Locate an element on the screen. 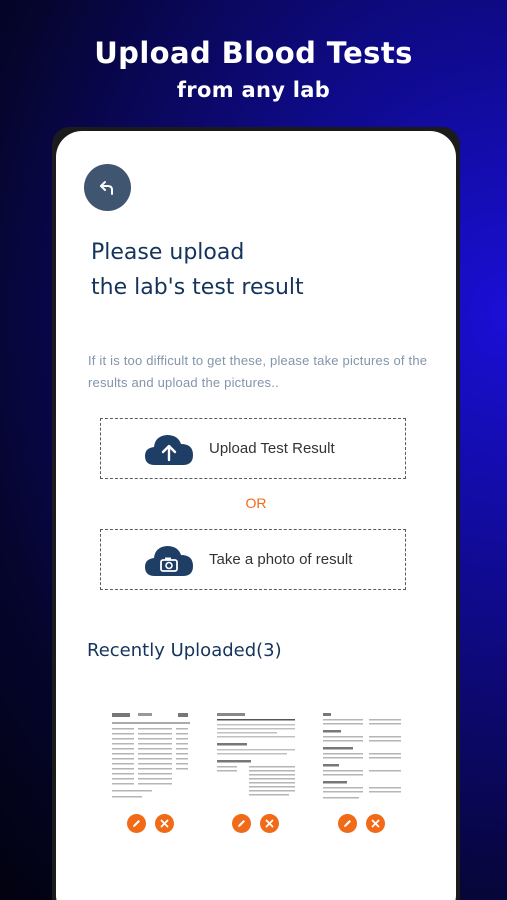 The width and height of the screenshot is (507, 900). hero: Upload Blood Tests from any lab is located at coordinates (253, 69).